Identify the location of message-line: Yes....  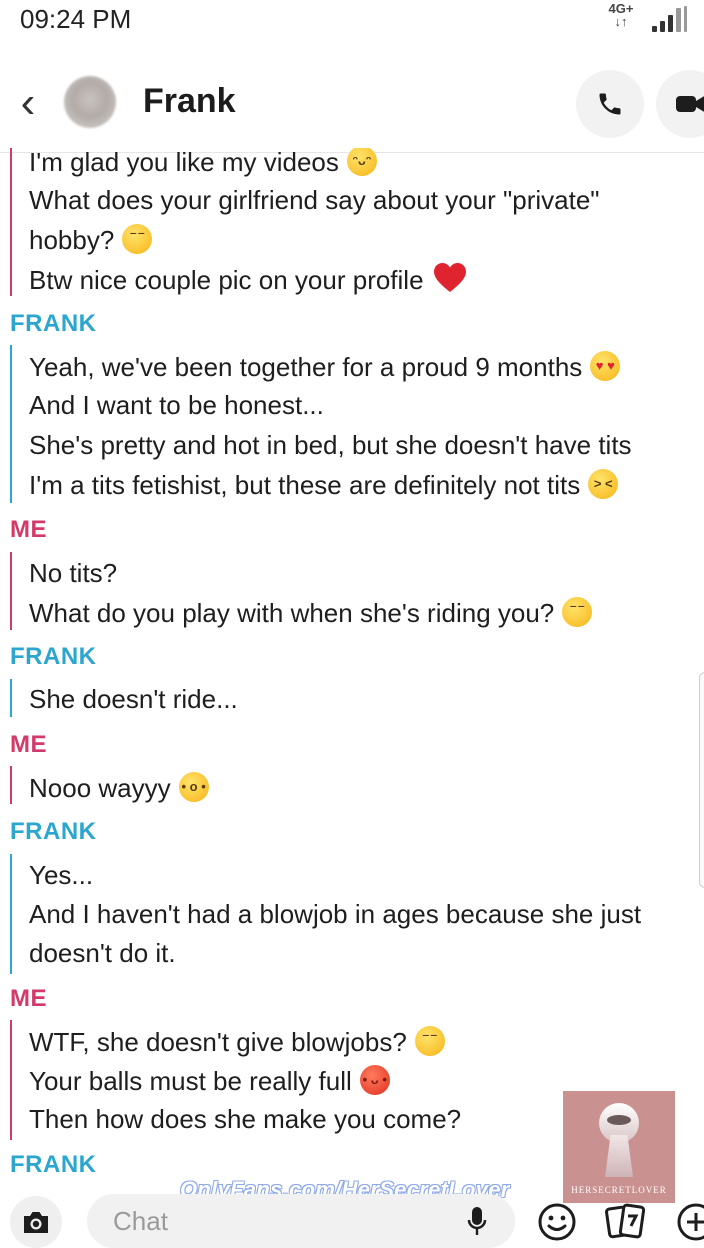
(61, 875).